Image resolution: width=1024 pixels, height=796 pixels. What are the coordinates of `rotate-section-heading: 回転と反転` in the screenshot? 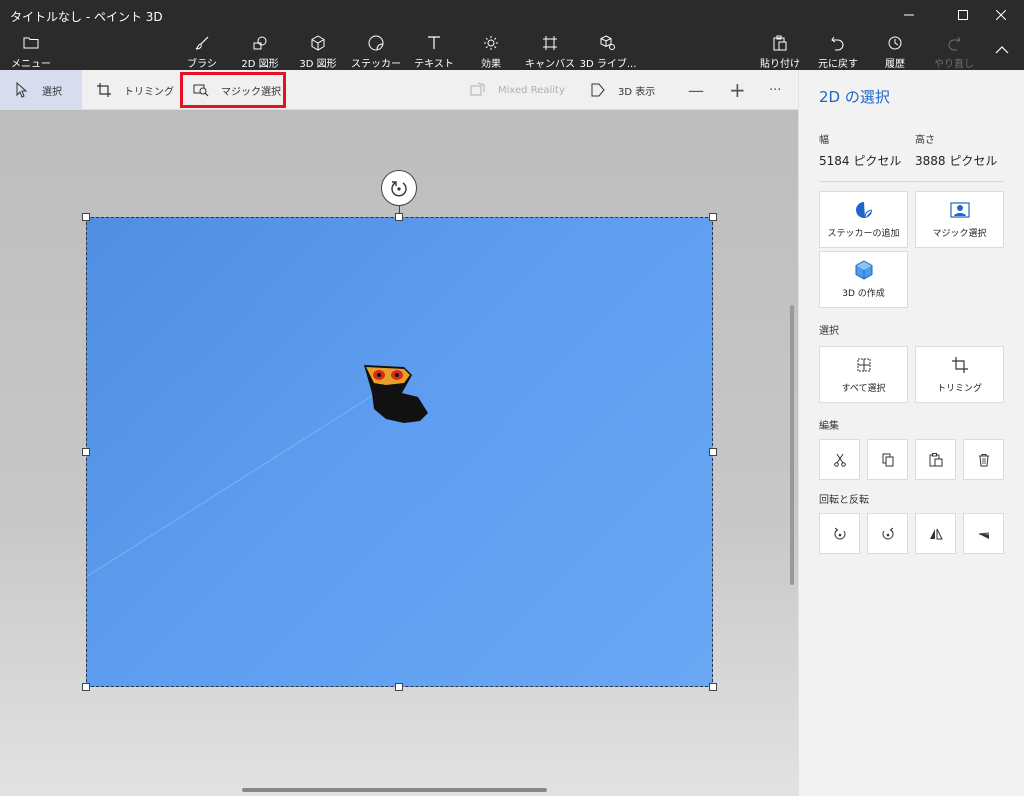 It's located at (844, 500).